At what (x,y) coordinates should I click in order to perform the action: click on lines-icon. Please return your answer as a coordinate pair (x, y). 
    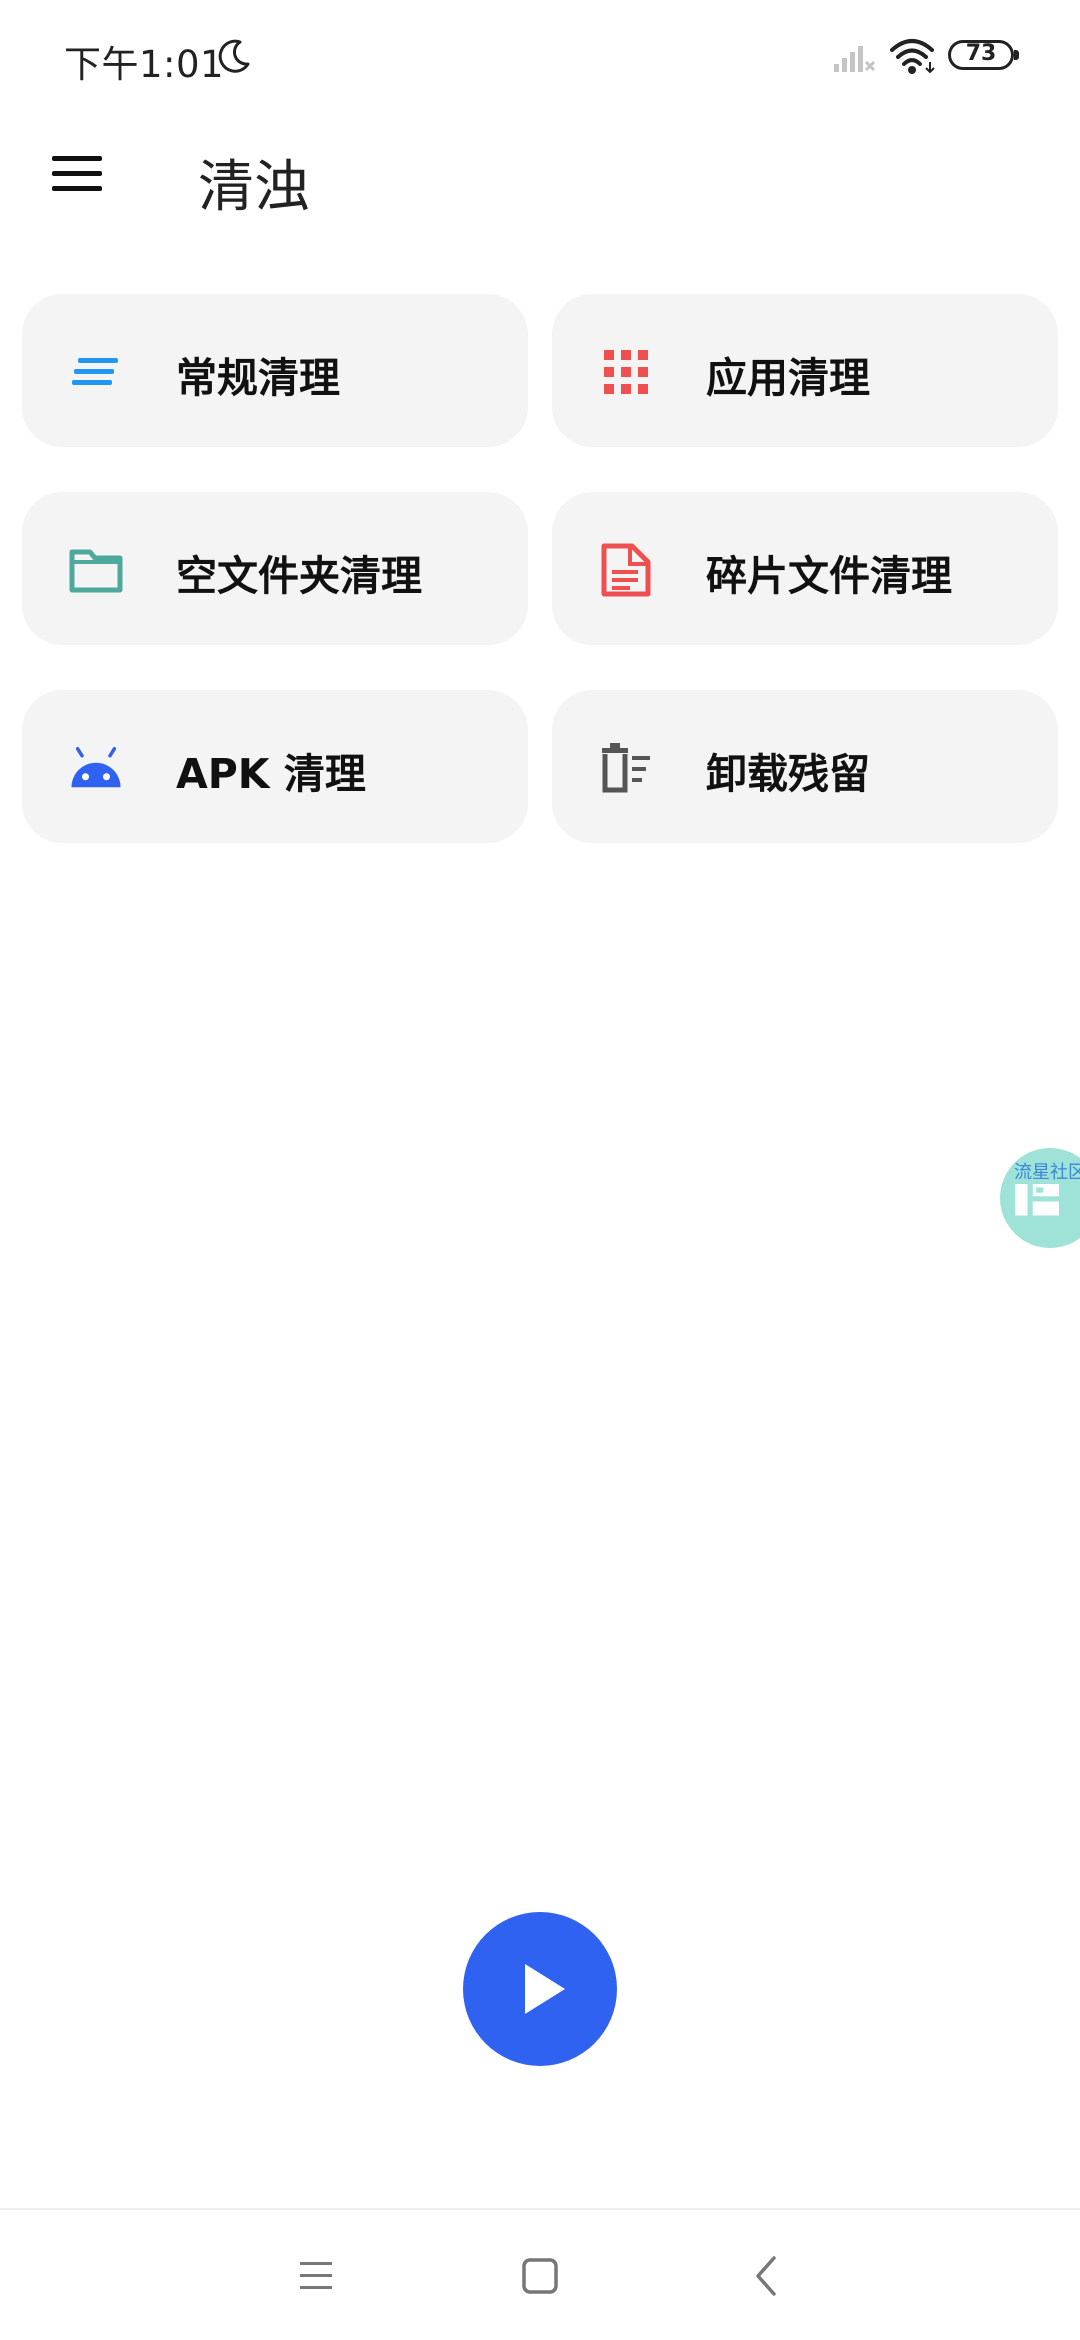
    Looking at the image, I should click on (95, 371).